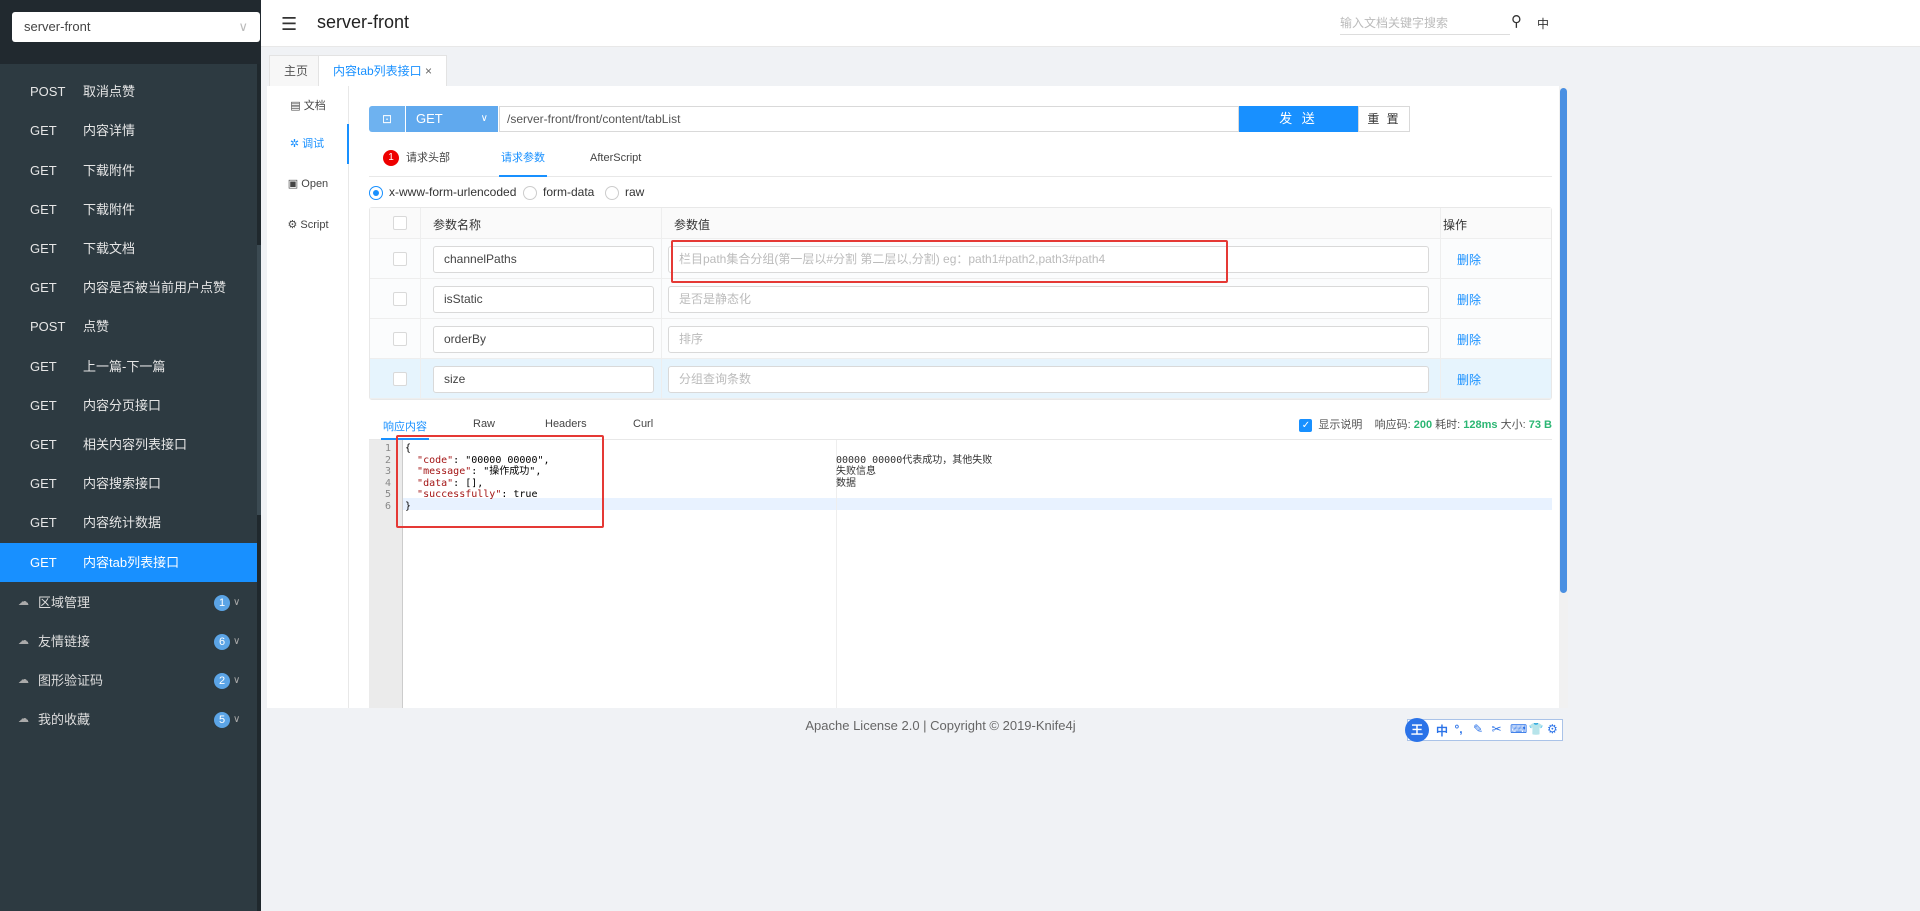 Image resolution: width=1920 pixels, height=911 pixels. Describe the element at coordinates (615, 160) in the screenshot. I see `tab-afterscript: AfterScript` at that location.